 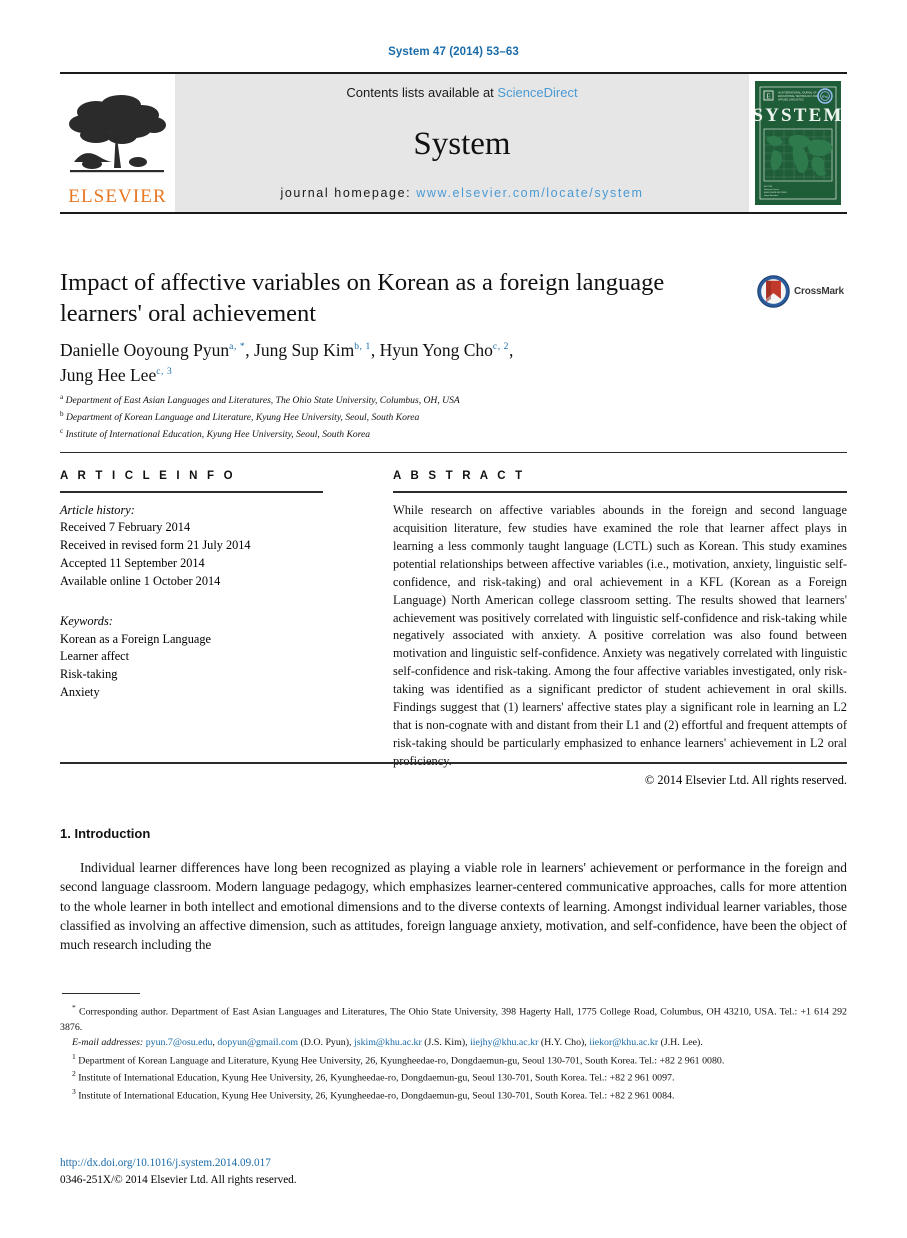 I want to click on article-history-label: Article history:, so click(x=97, y=509).